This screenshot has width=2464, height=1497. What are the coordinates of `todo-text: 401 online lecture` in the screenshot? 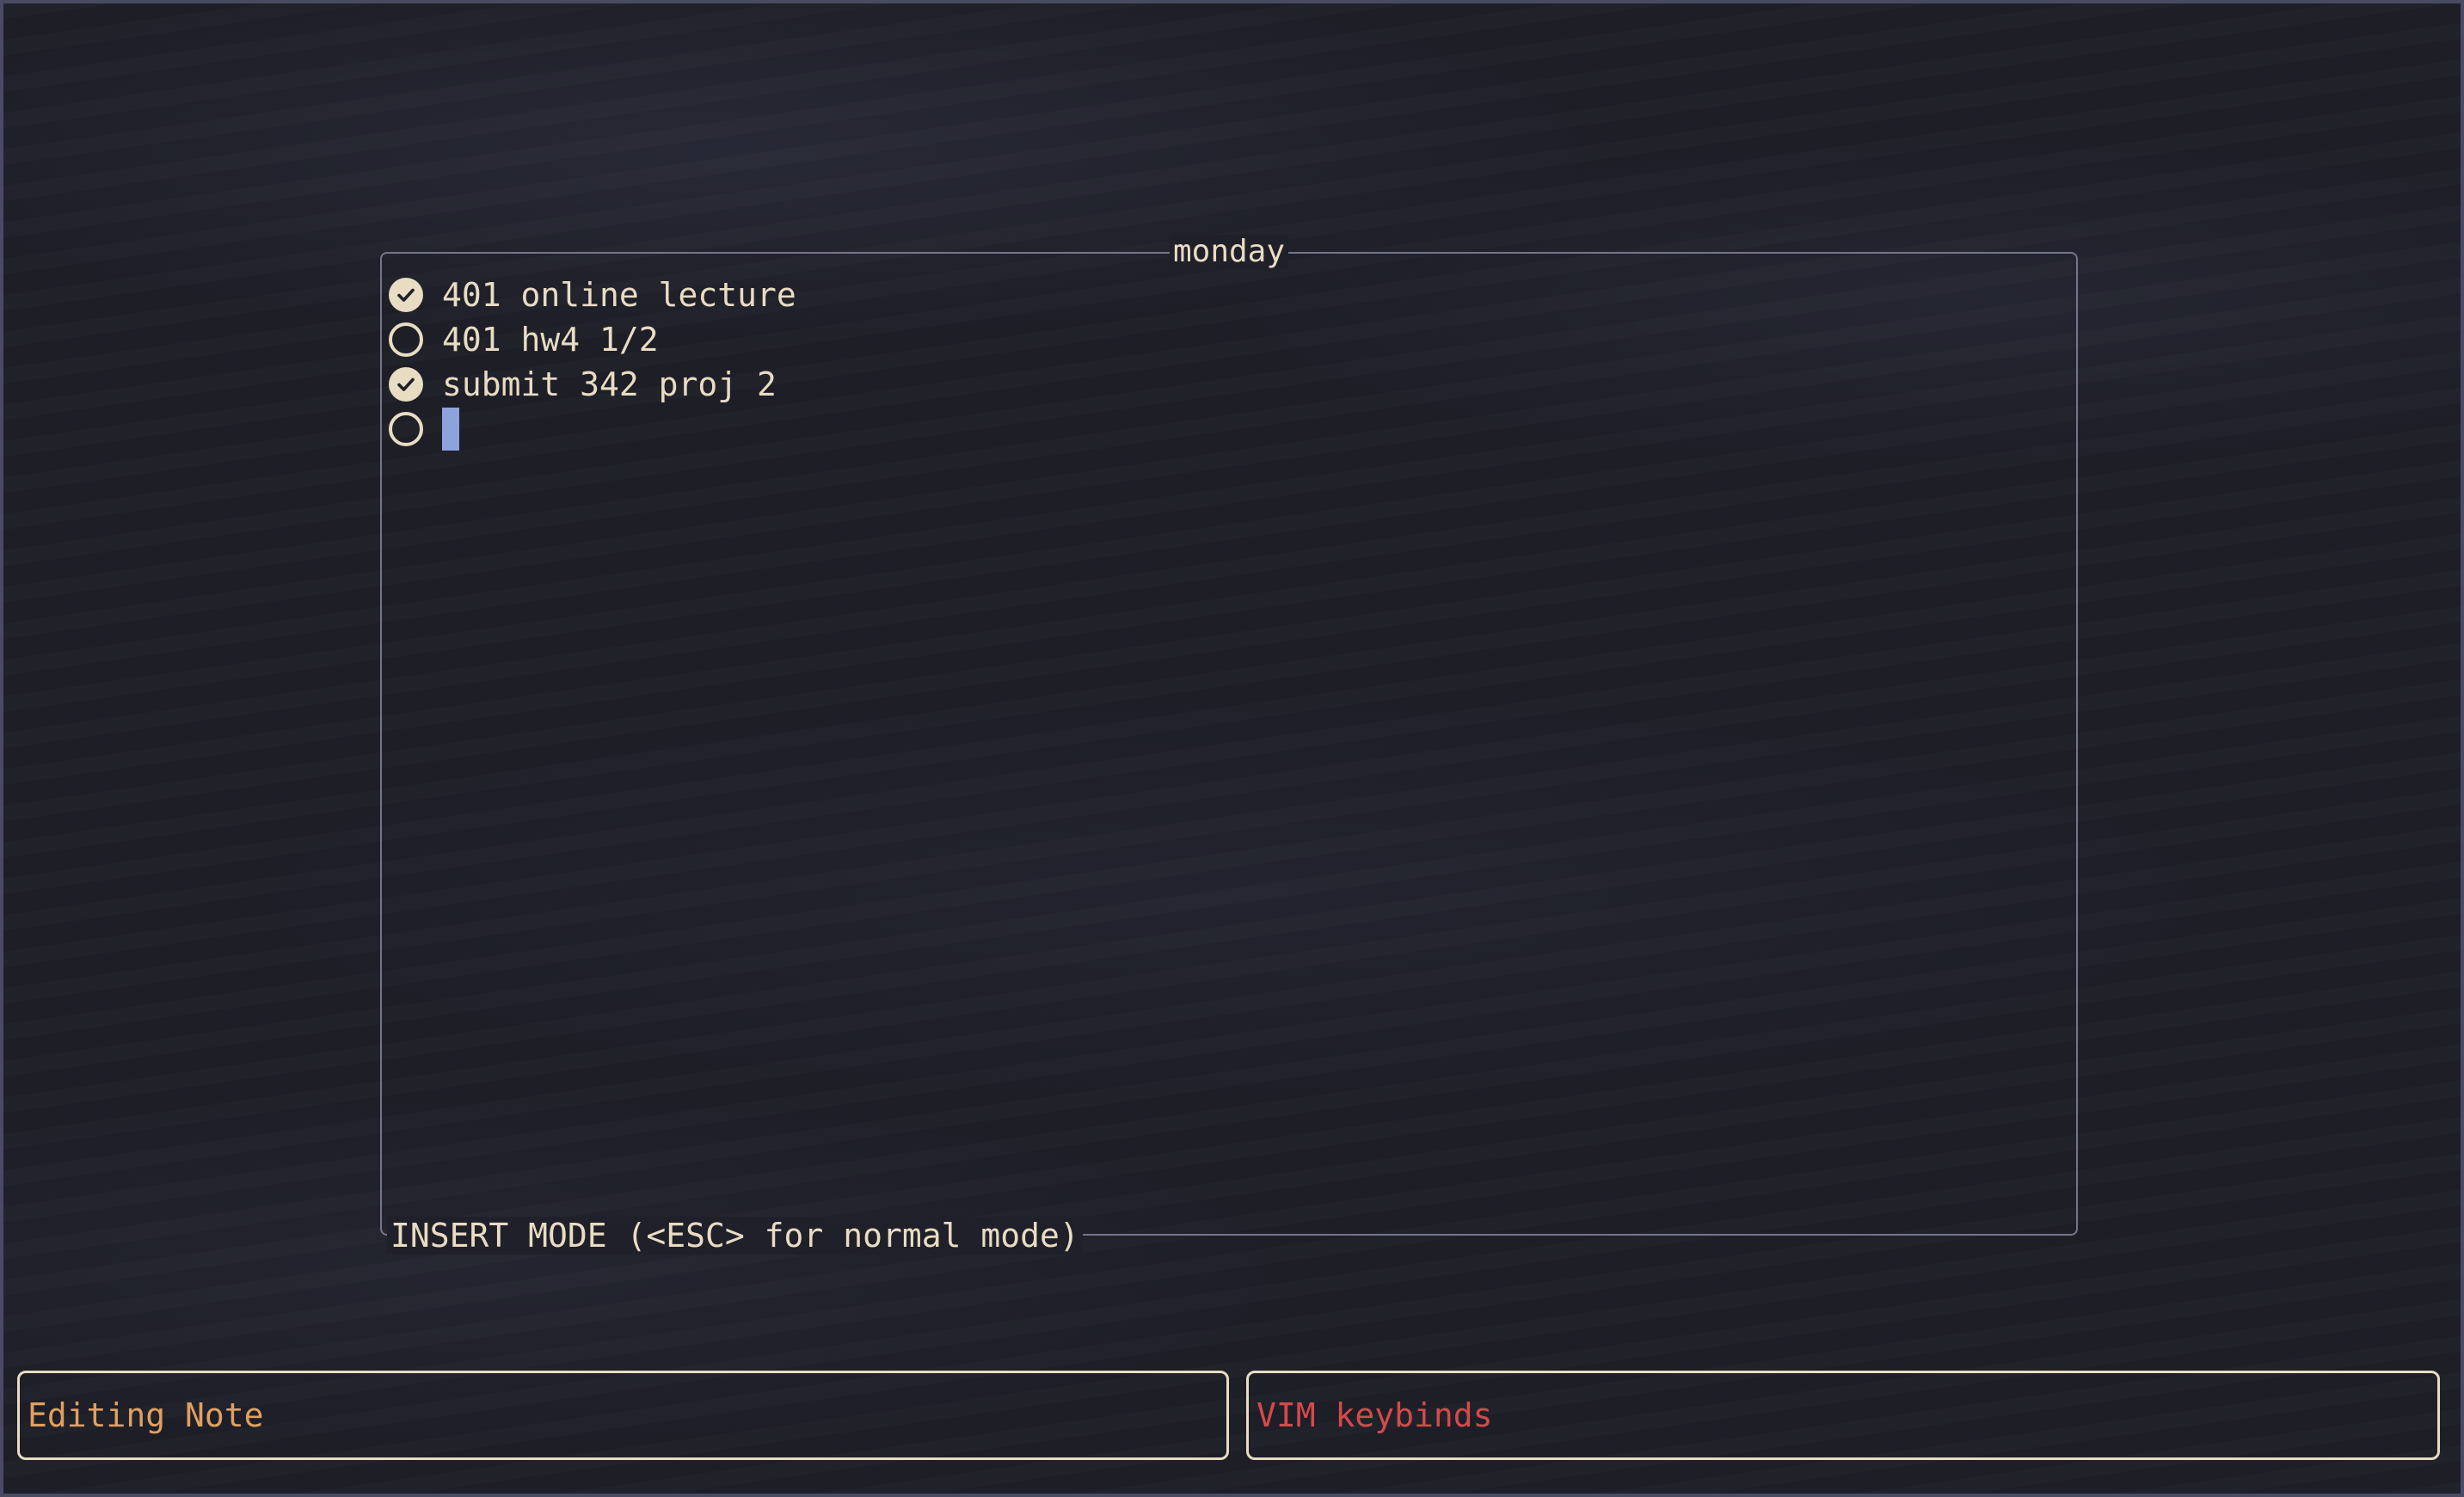 It's located at (619, 295).